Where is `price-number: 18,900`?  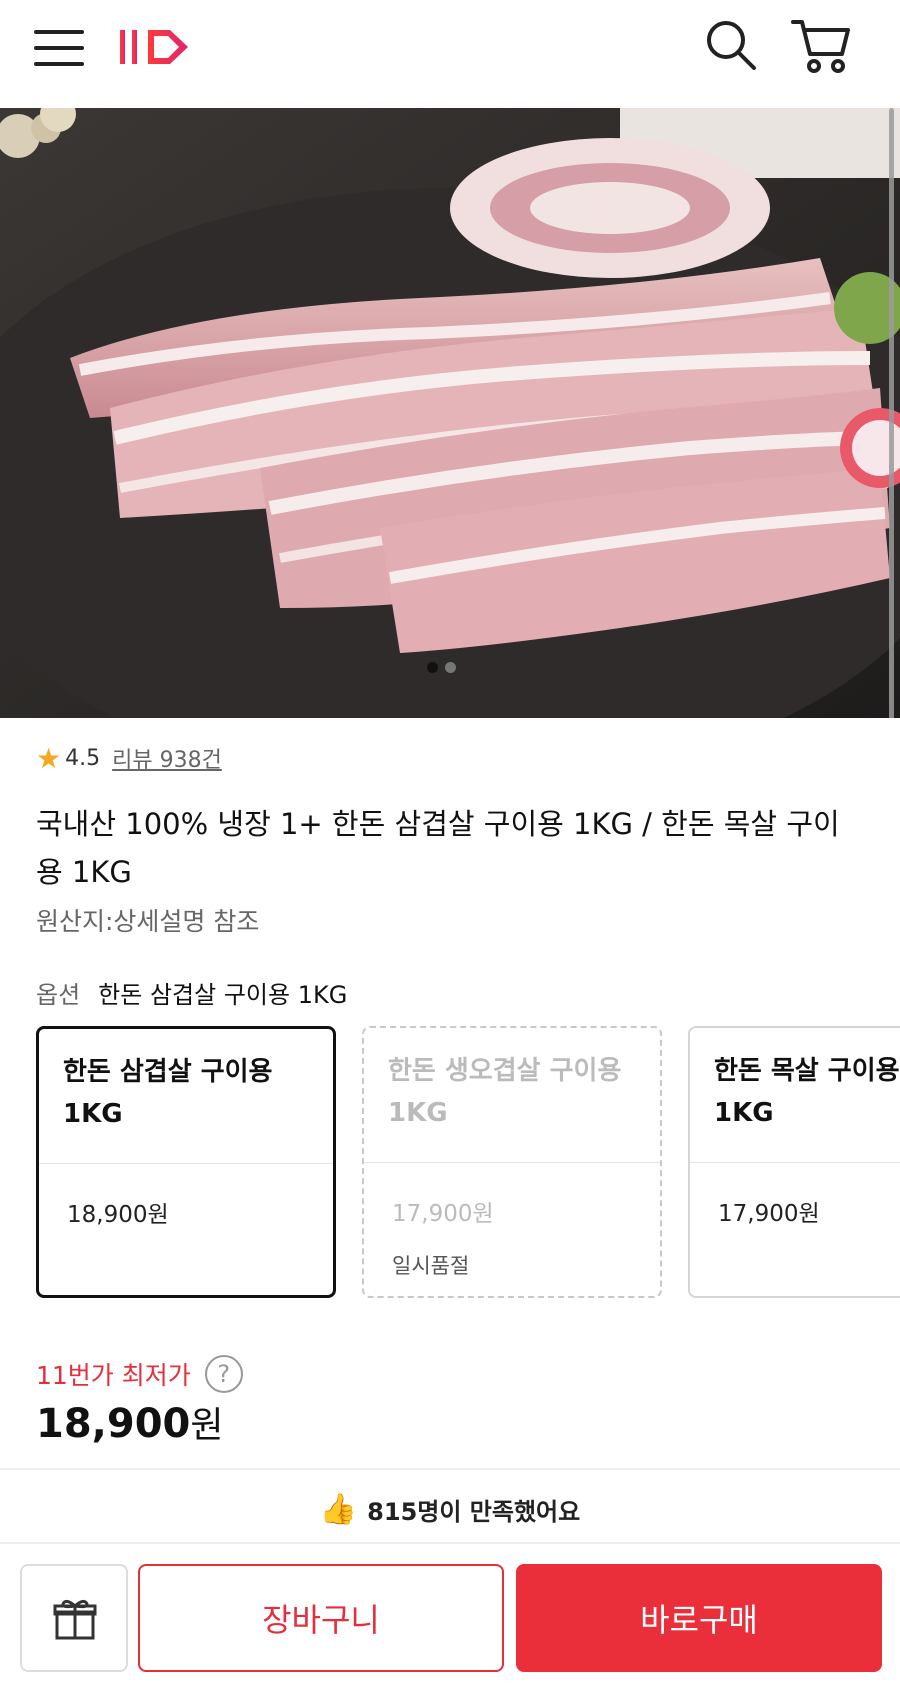 price-number: 18,900 is located at coordinates (113, 1424).